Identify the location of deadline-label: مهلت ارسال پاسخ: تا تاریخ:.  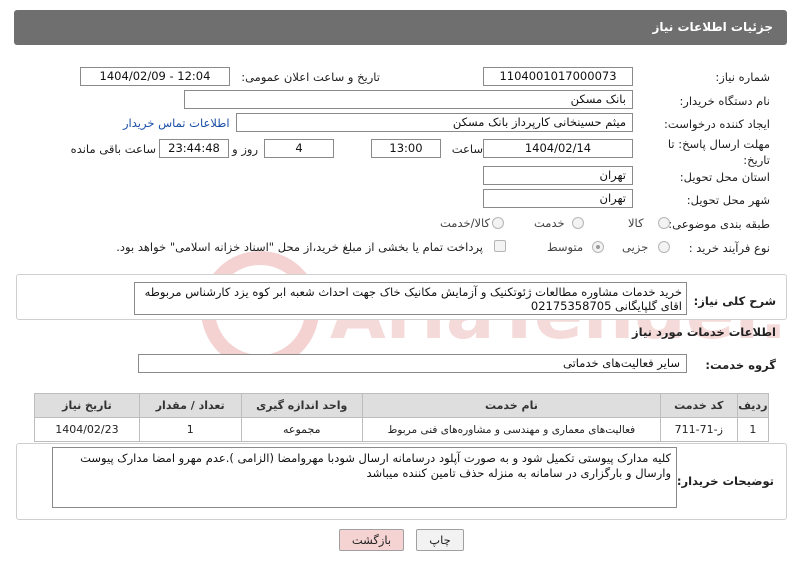
(718, 152).